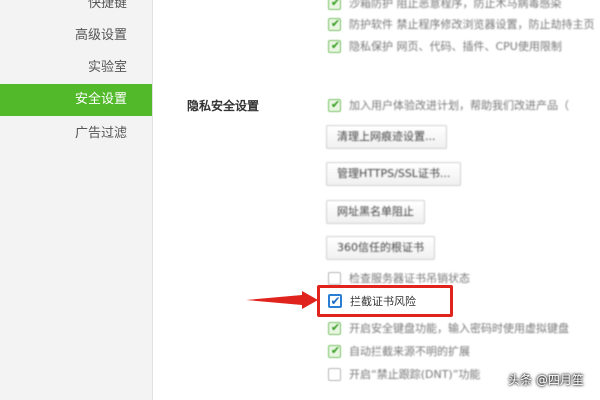 This screenshot has height=400, width=600. I want to click on option-row: 开启“禁止跟踪(DNT)”功能, so click(404, 374).